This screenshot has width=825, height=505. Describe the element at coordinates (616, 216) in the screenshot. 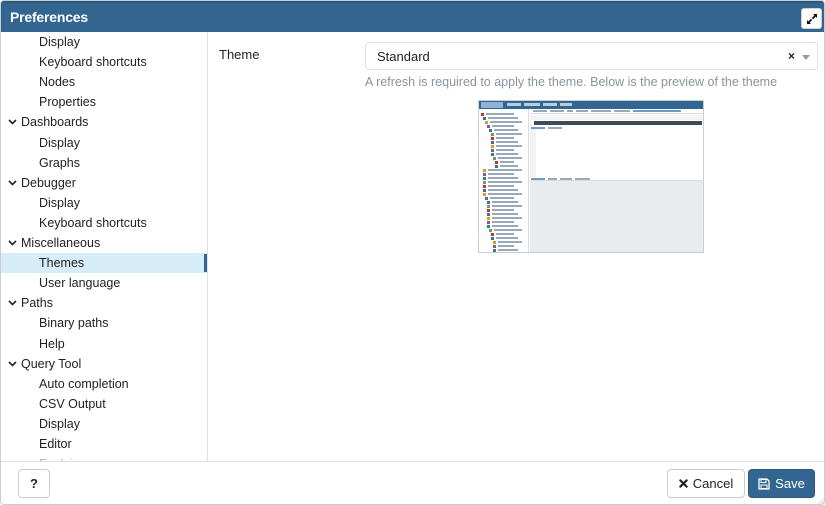

I see `preview-data-grid` at that location.